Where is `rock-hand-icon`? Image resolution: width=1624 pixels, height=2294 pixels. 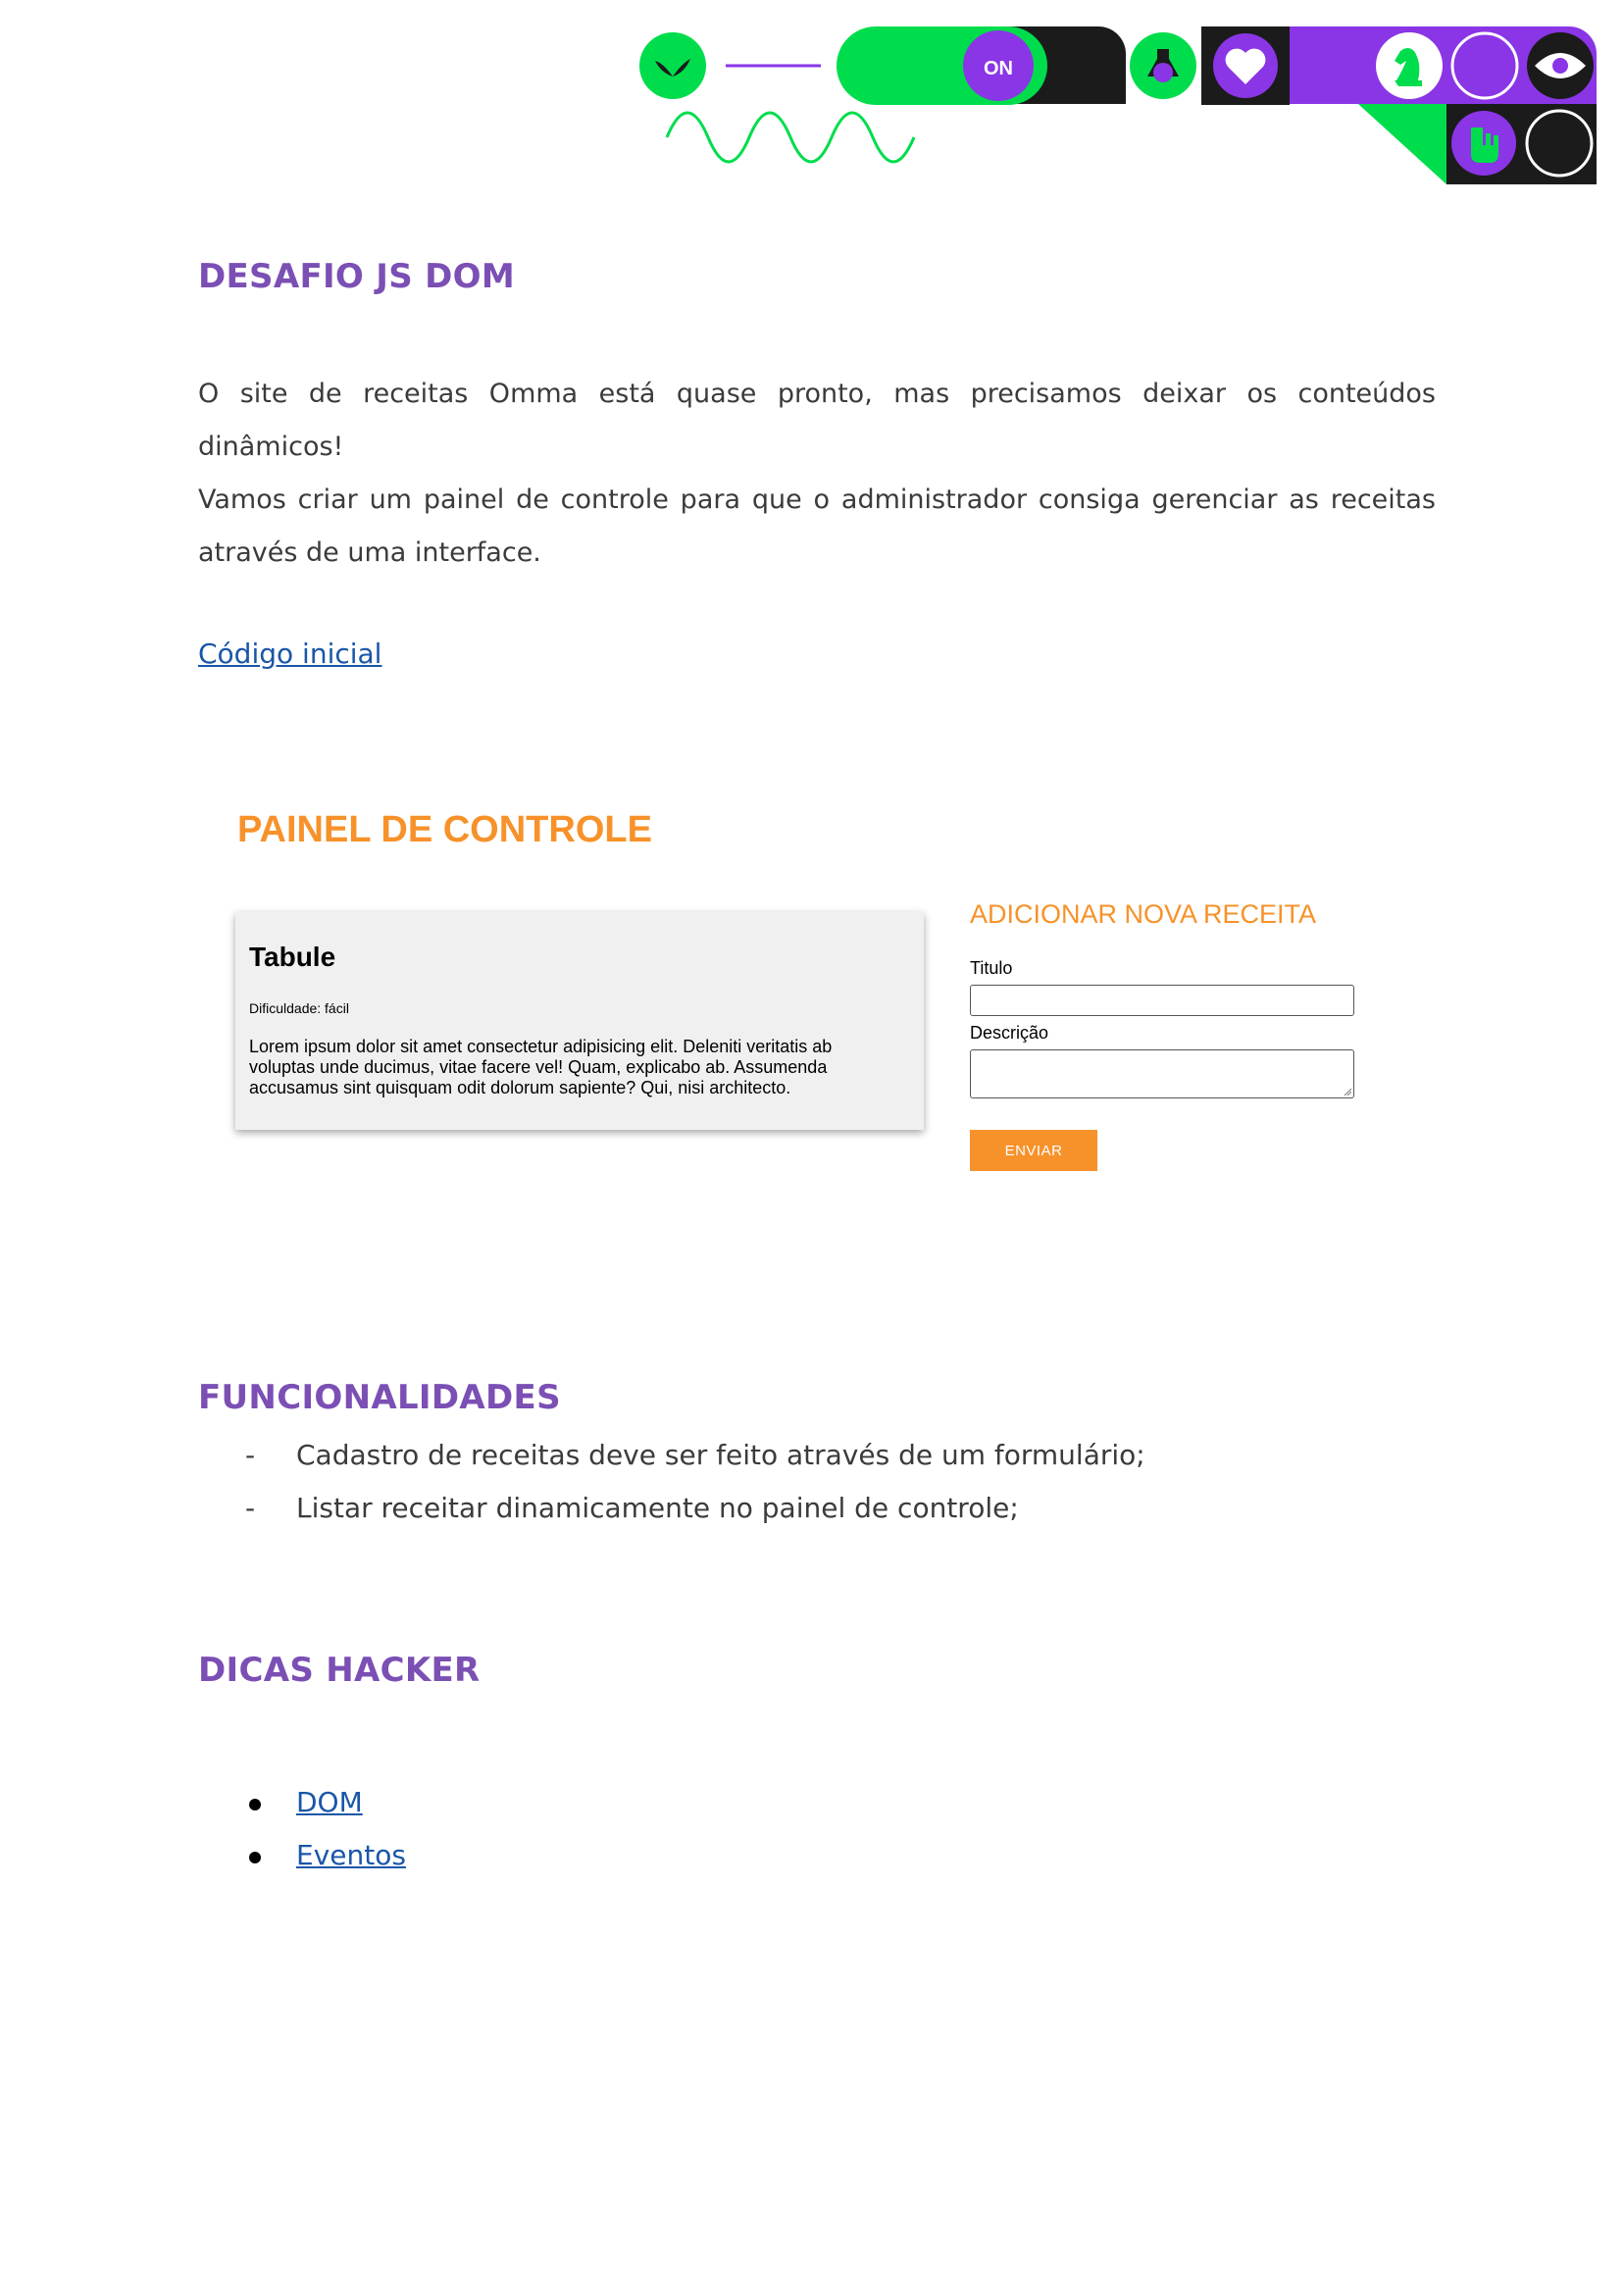 rock-hand-icon is located at coordinates (1483, 143).